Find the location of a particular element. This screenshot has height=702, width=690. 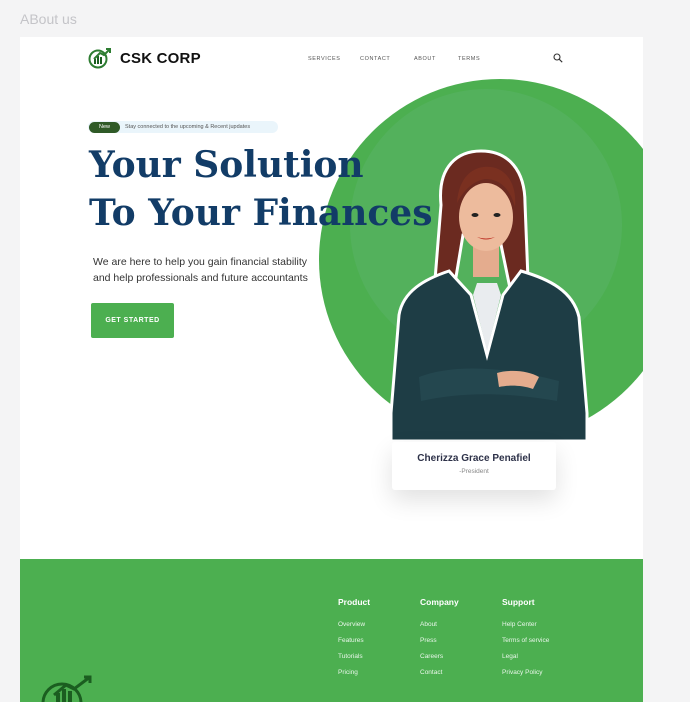

footer-col-company: Company About Press Careers Contact is located at coordinates (439, 636).